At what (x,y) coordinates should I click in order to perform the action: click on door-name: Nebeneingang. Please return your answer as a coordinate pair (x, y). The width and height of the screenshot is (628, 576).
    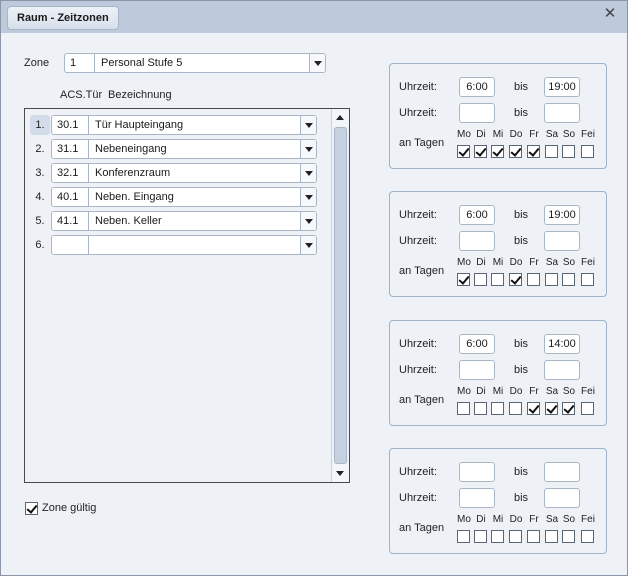
    Looking at the image, I should click on (131, 149).